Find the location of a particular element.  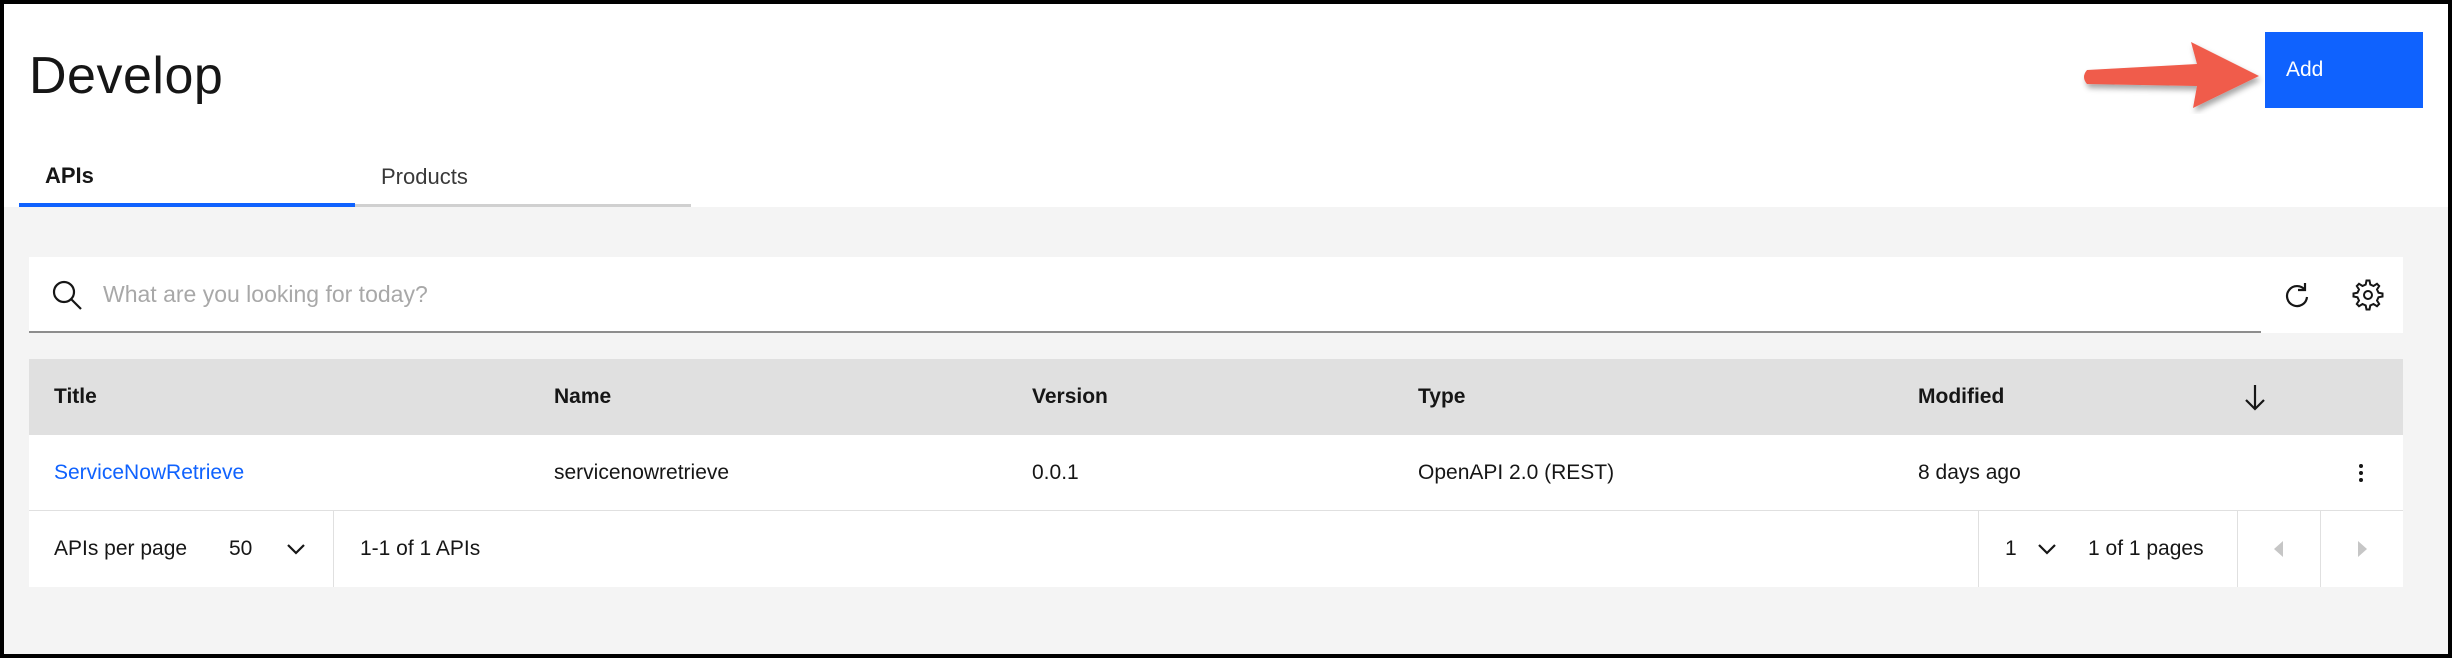

tab-list: APIs Products is located at coordinates (355, 178).